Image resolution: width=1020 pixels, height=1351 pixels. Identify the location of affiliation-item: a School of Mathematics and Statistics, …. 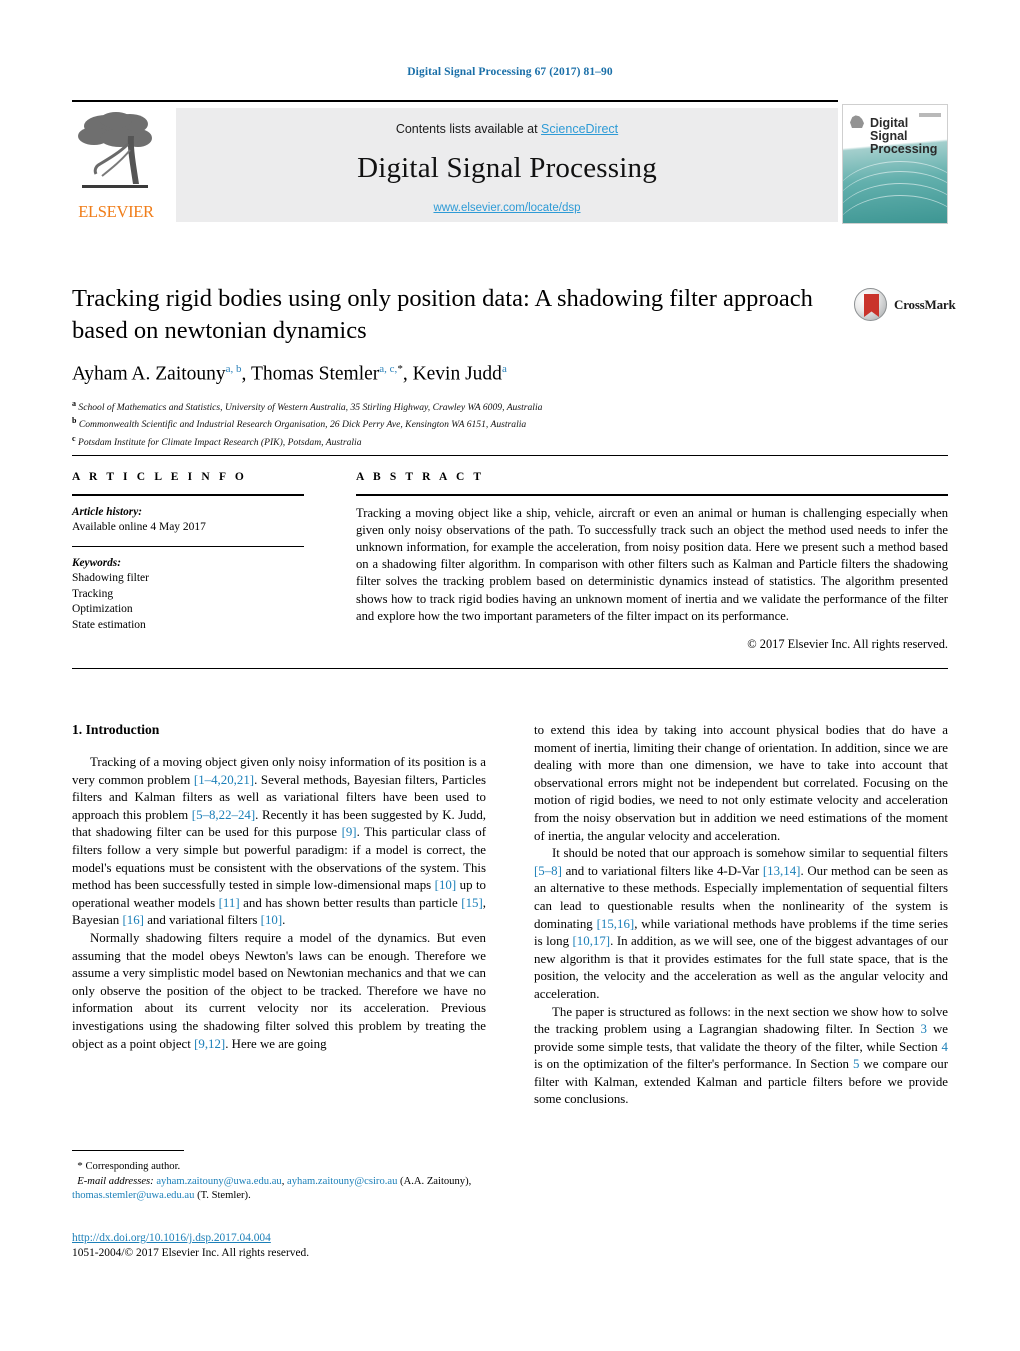
(510, 406).